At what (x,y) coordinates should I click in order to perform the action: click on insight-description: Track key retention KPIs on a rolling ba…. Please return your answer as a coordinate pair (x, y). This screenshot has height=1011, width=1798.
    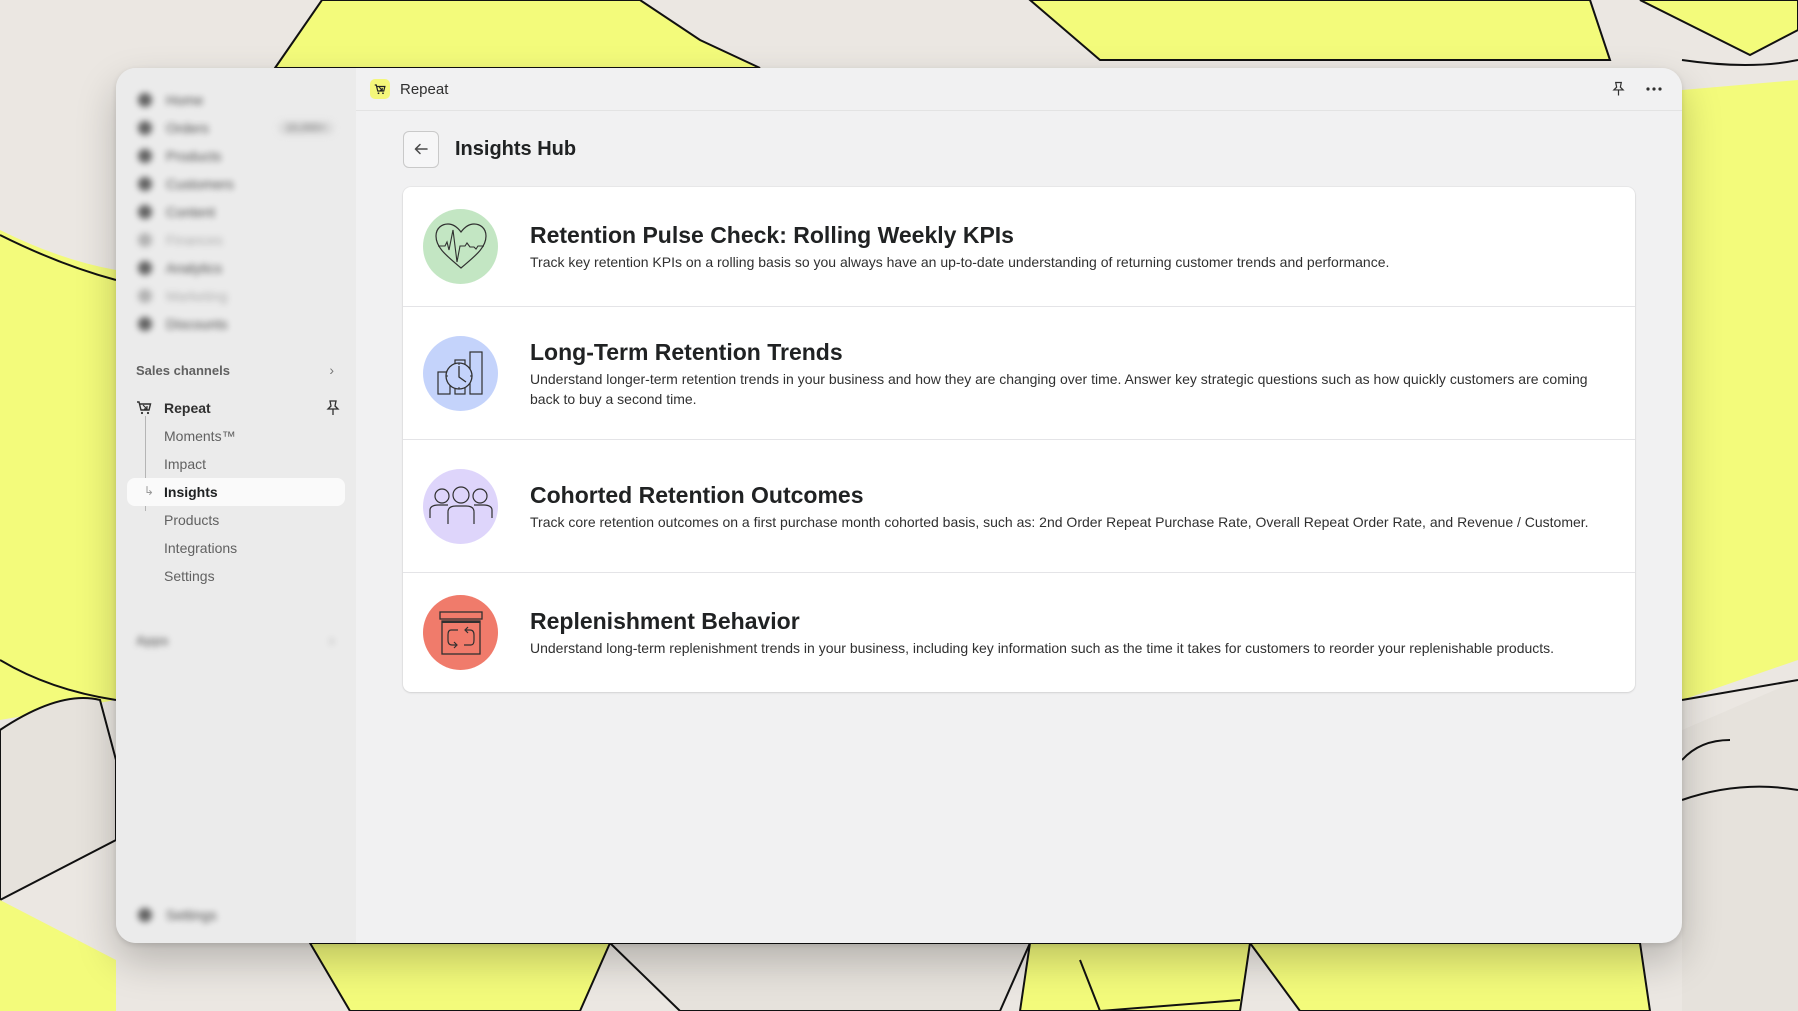
    Looking at the image, I should click on (960, 262).